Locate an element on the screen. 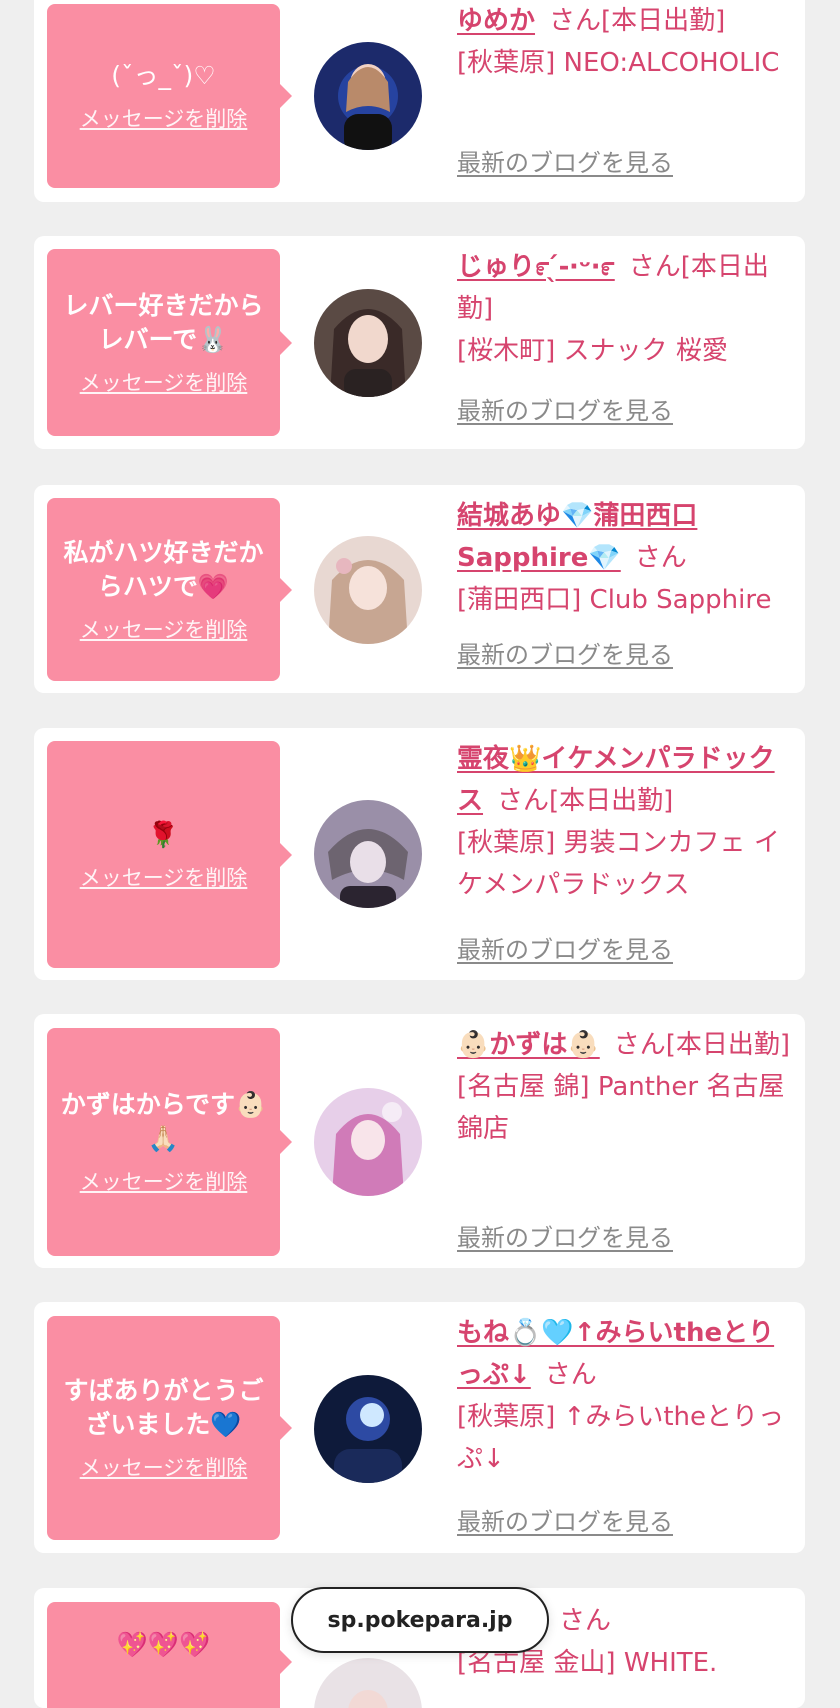  message-bubble: レバー好きだから レバーで🐰 メッセージを削除 is located at coordinates (169, 342).